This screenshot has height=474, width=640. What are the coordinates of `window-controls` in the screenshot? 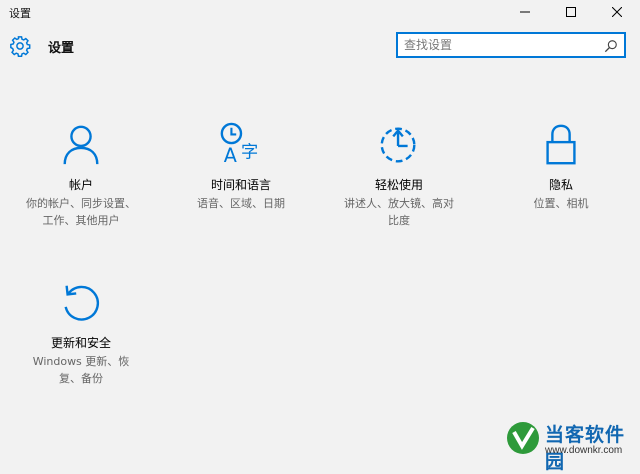 It's located at (571, 12).